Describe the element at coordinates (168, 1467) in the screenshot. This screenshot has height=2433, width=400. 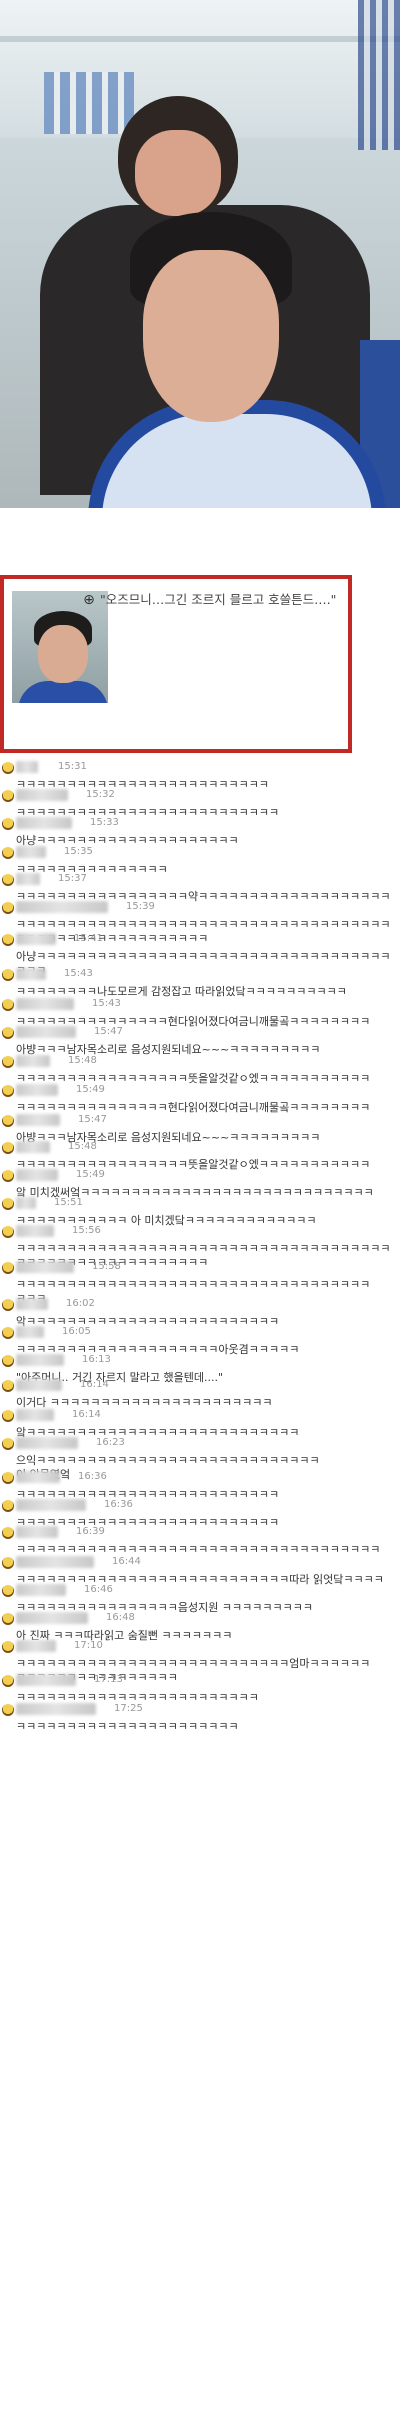
I see `comment-text: 으익ㅋㅋㅋㅋㅋㅋㅋㅋㅋㅋㅋㅋㅋㅋㅋㅋㅋㅋㅋㅋㅋㅋㅋㅋㅋㅋㅋㅋ 이 악몽였엌` at that location.